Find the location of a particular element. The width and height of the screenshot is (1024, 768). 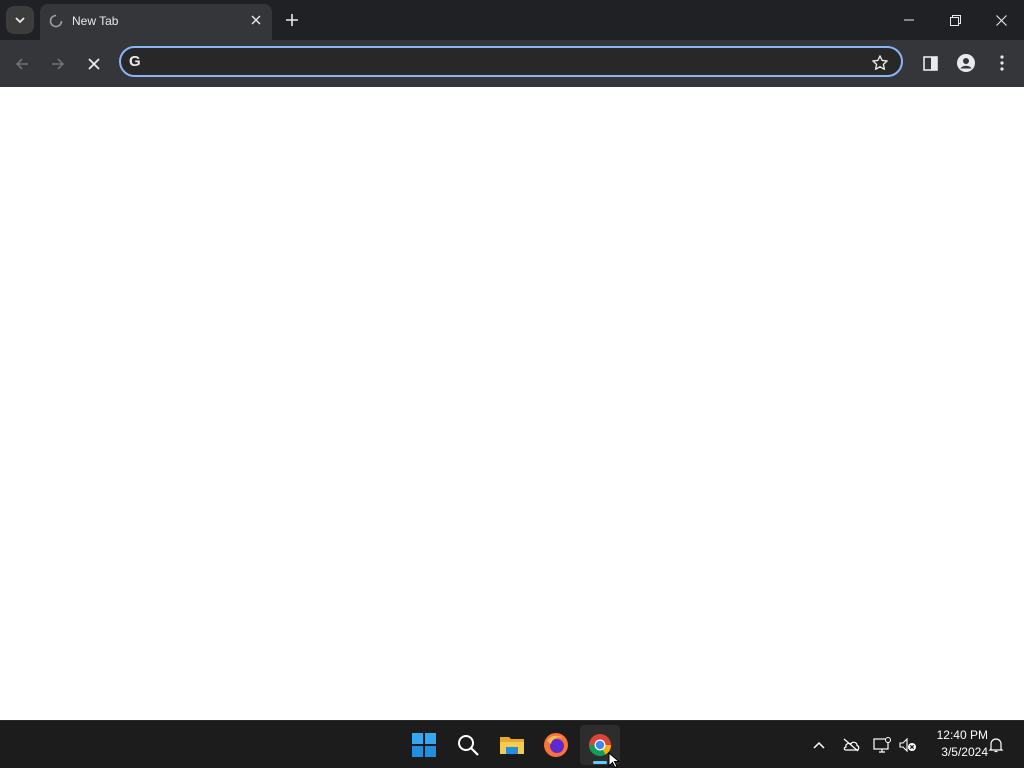

search-button is located at coordinates (468, 745).